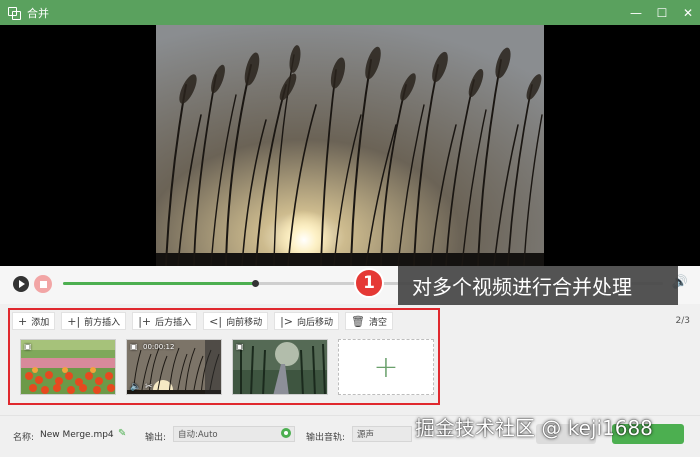  Describe the element at coordinates (227, 367) in the screenshot. I see `clip-list: ▣ ▣ 00:00:12 🔈 ✂ ▣ +` at that location.